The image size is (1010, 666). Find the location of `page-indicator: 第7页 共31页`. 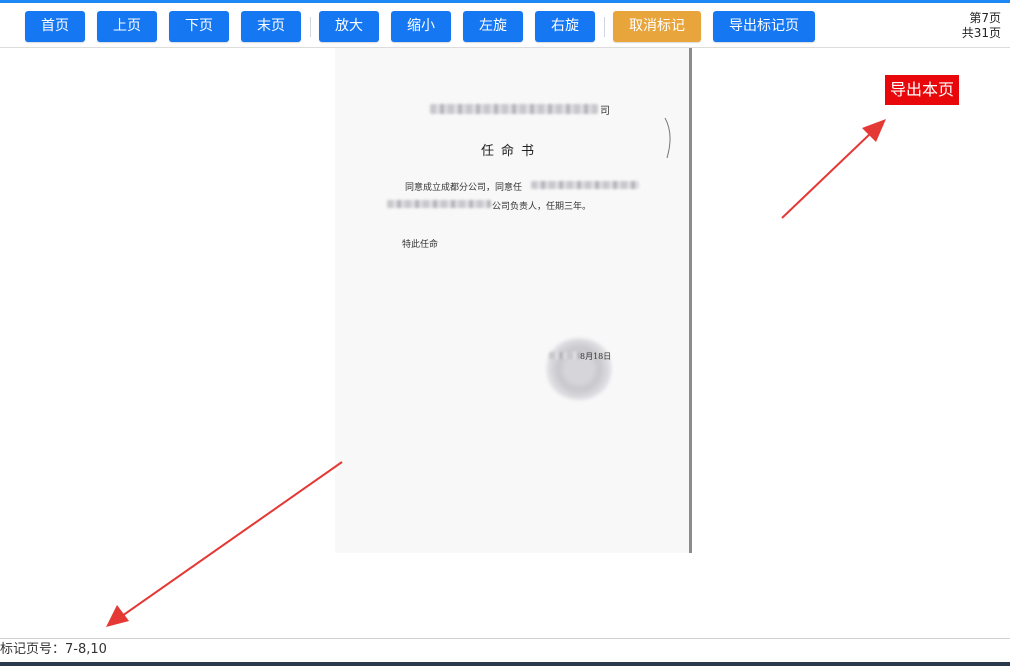

page-indicator: 第7页 共31页 is located at coordinates (981, 26).